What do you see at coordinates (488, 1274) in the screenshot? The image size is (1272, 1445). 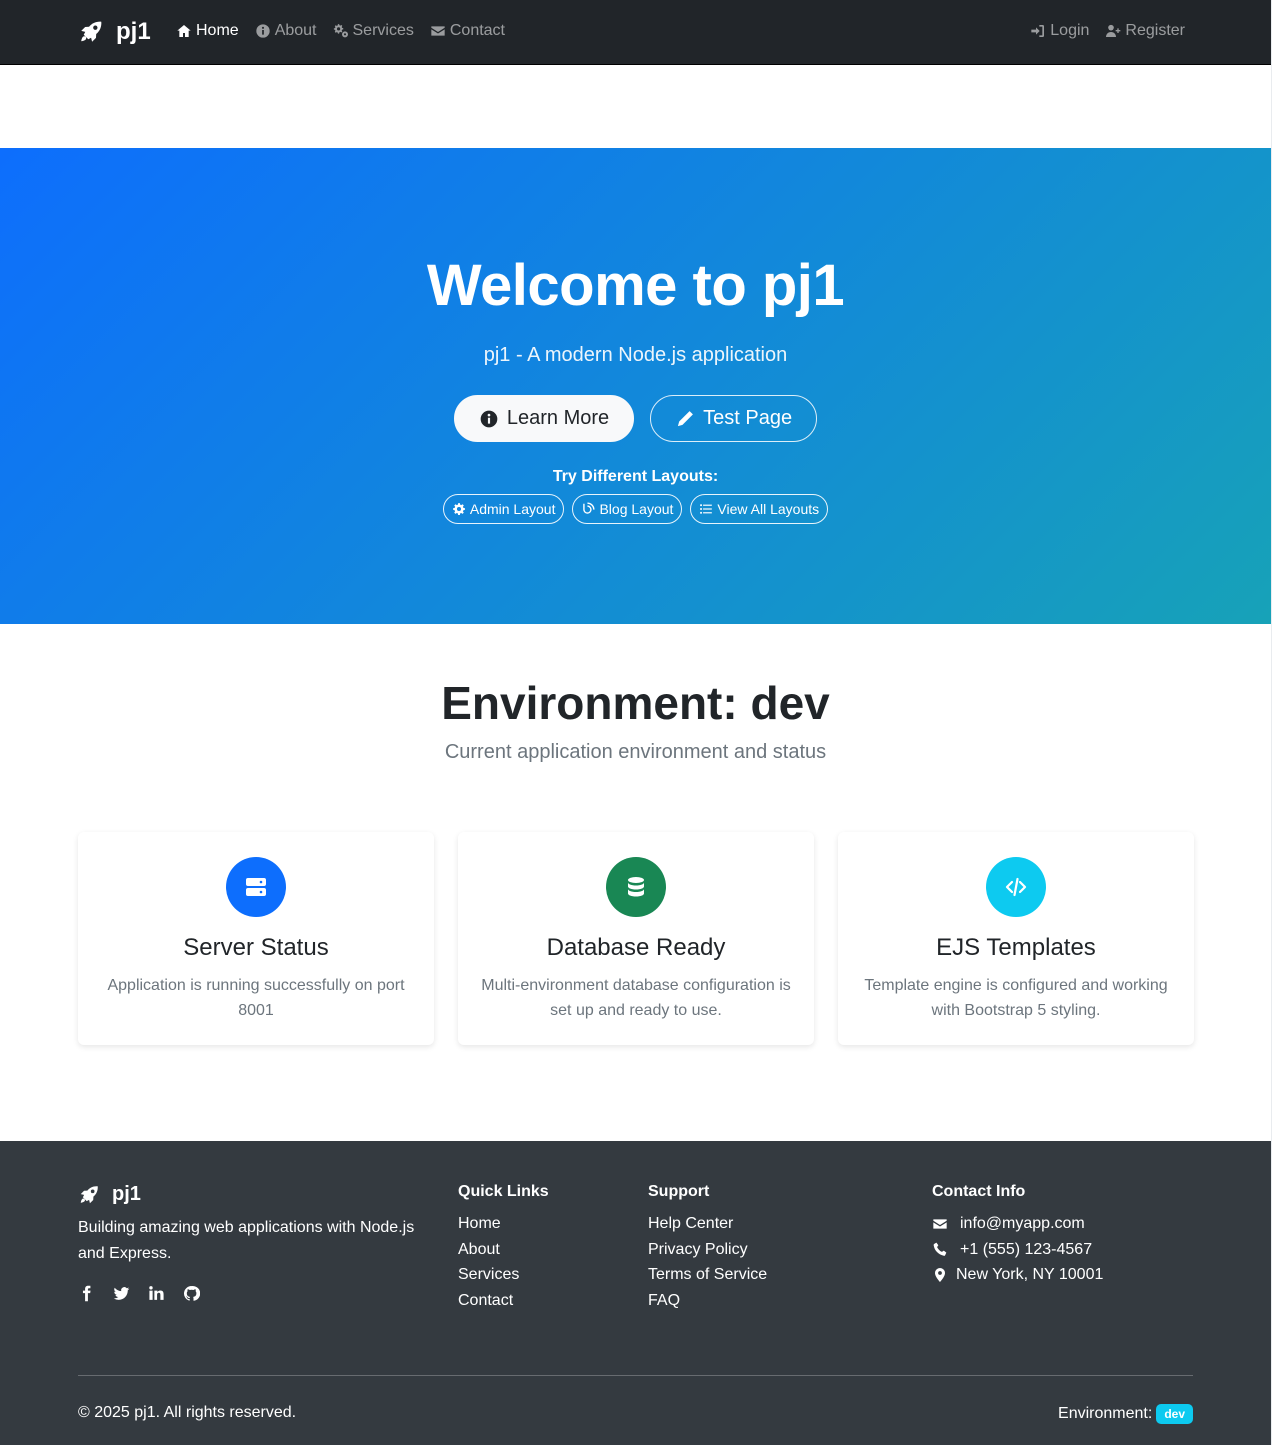 I see `footer-link-services: Services` at bounding box center [488, 1274].